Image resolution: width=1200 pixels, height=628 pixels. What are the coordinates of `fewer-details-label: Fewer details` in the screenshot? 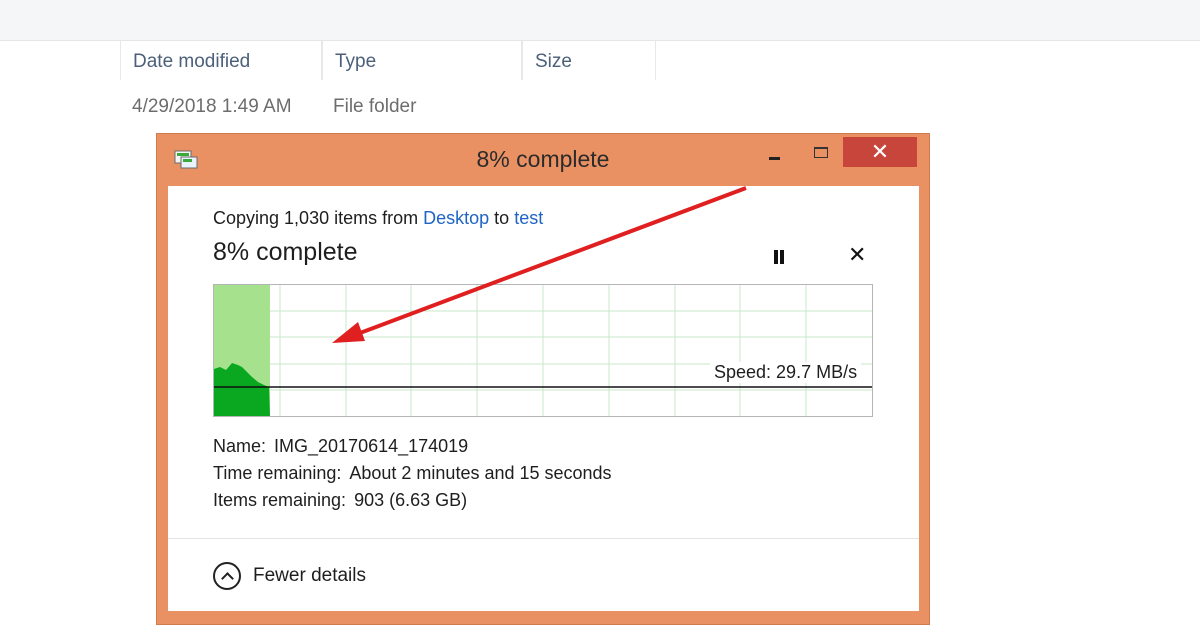 It's located at (309, 575).